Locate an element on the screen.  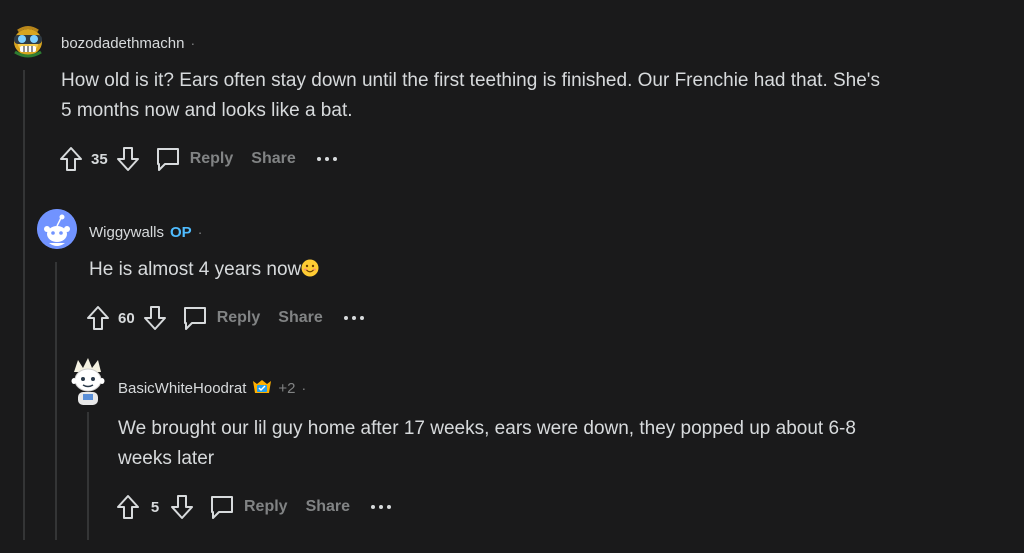
snoo-white-hair-avatar is located at coordinates (88, 382).